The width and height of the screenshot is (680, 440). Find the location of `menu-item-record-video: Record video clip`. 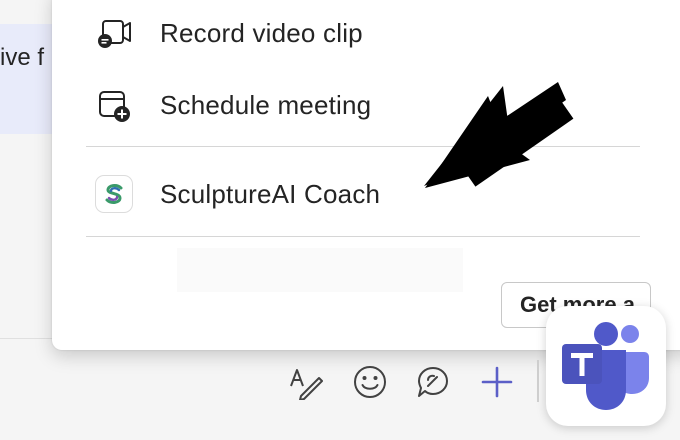

menu-item-record-video: Record video clip is located at coordinates (356, 33).